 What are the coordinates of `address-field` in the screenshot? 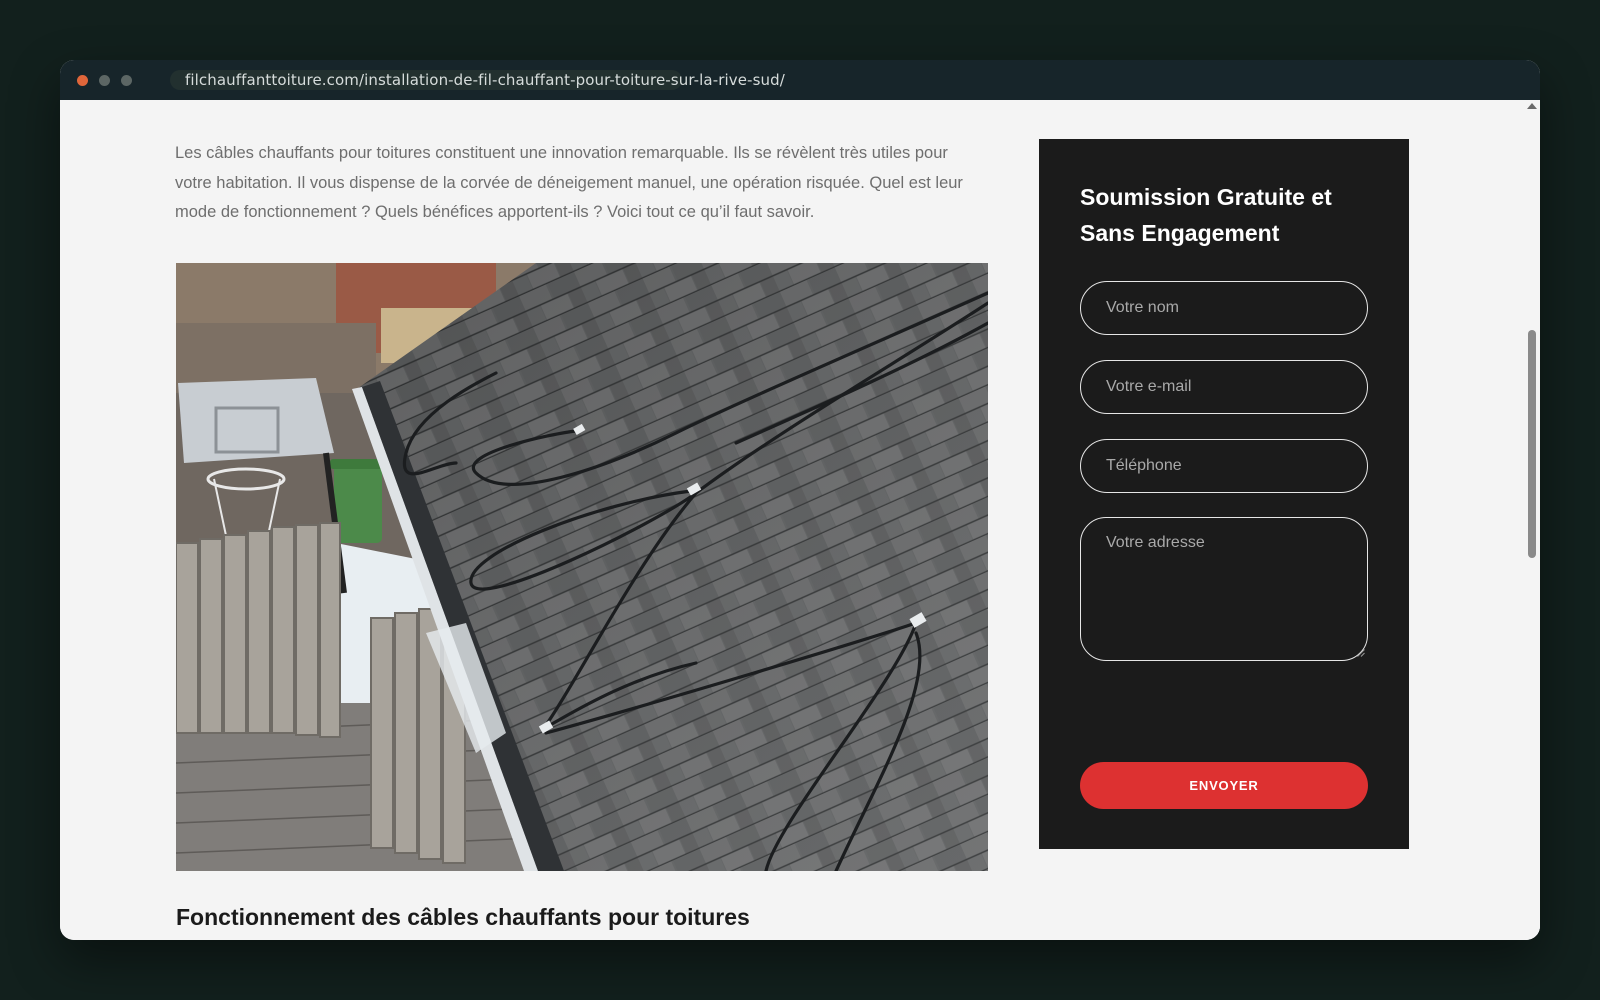 It's located at (1224, 589).